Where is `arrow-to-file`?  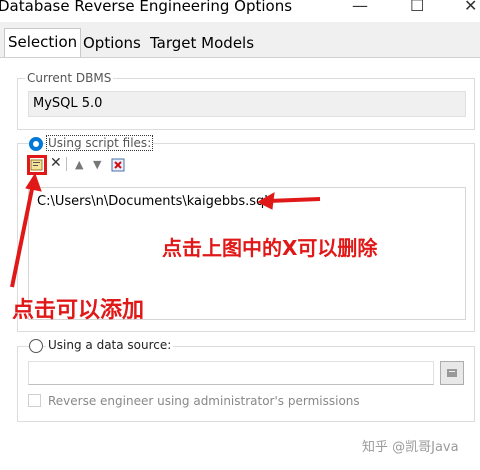
arrow-to-file is located at coordinates (288, 201).